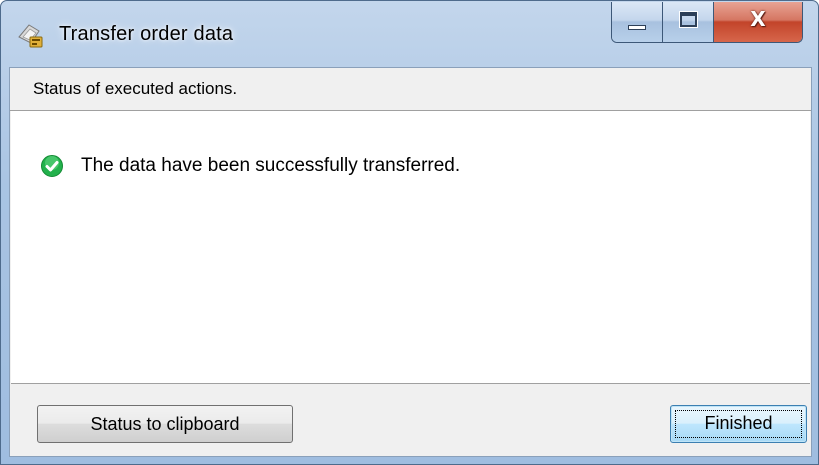 The width and height of the screenshot is (819, 465). Describe the element at coordinates (410, 89) in the screenshot. I see `status-header: Status of executed actions.` at that location.